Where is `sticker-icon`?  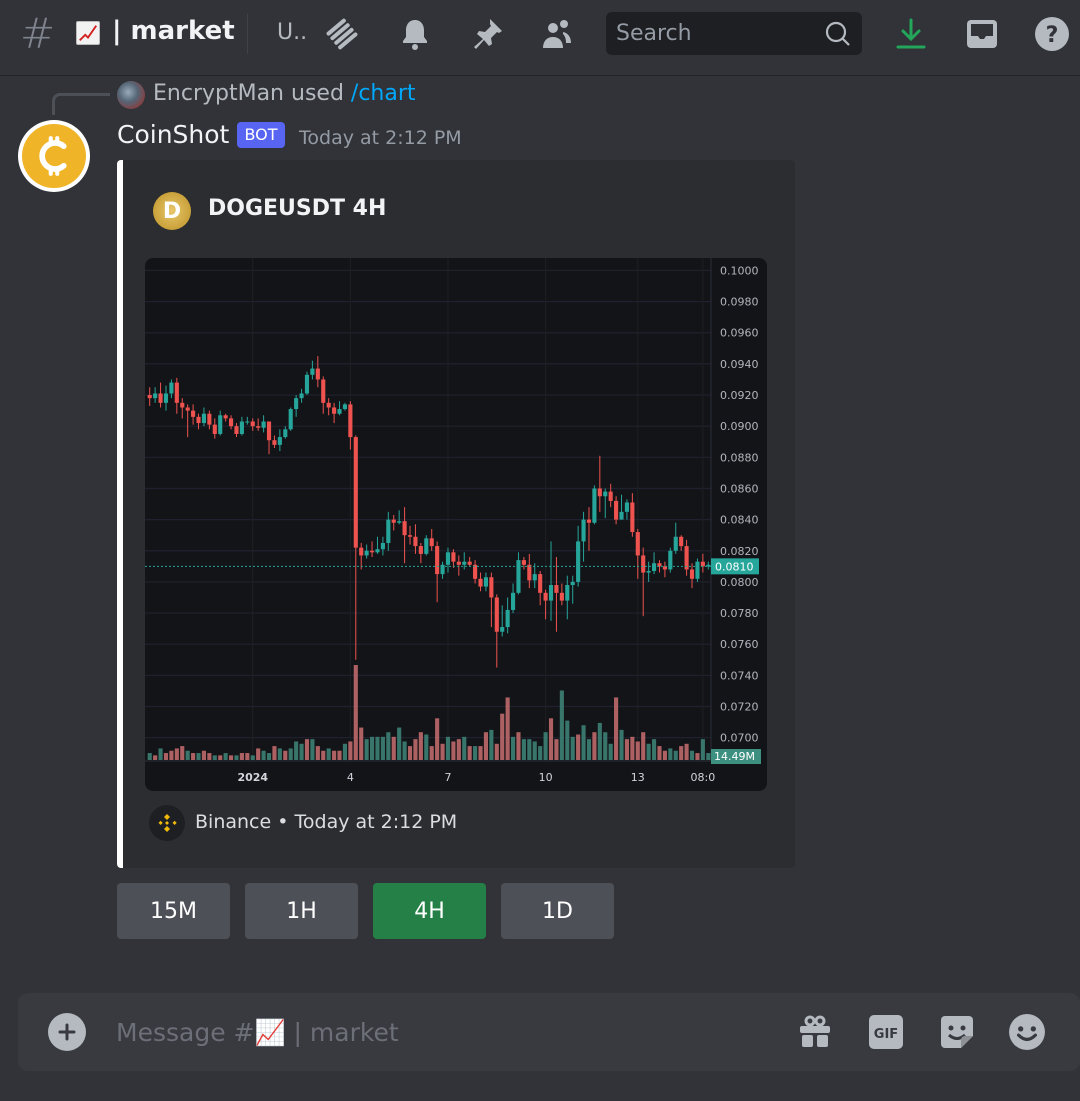 sticker-icon is located at coordinates (957, 1032).